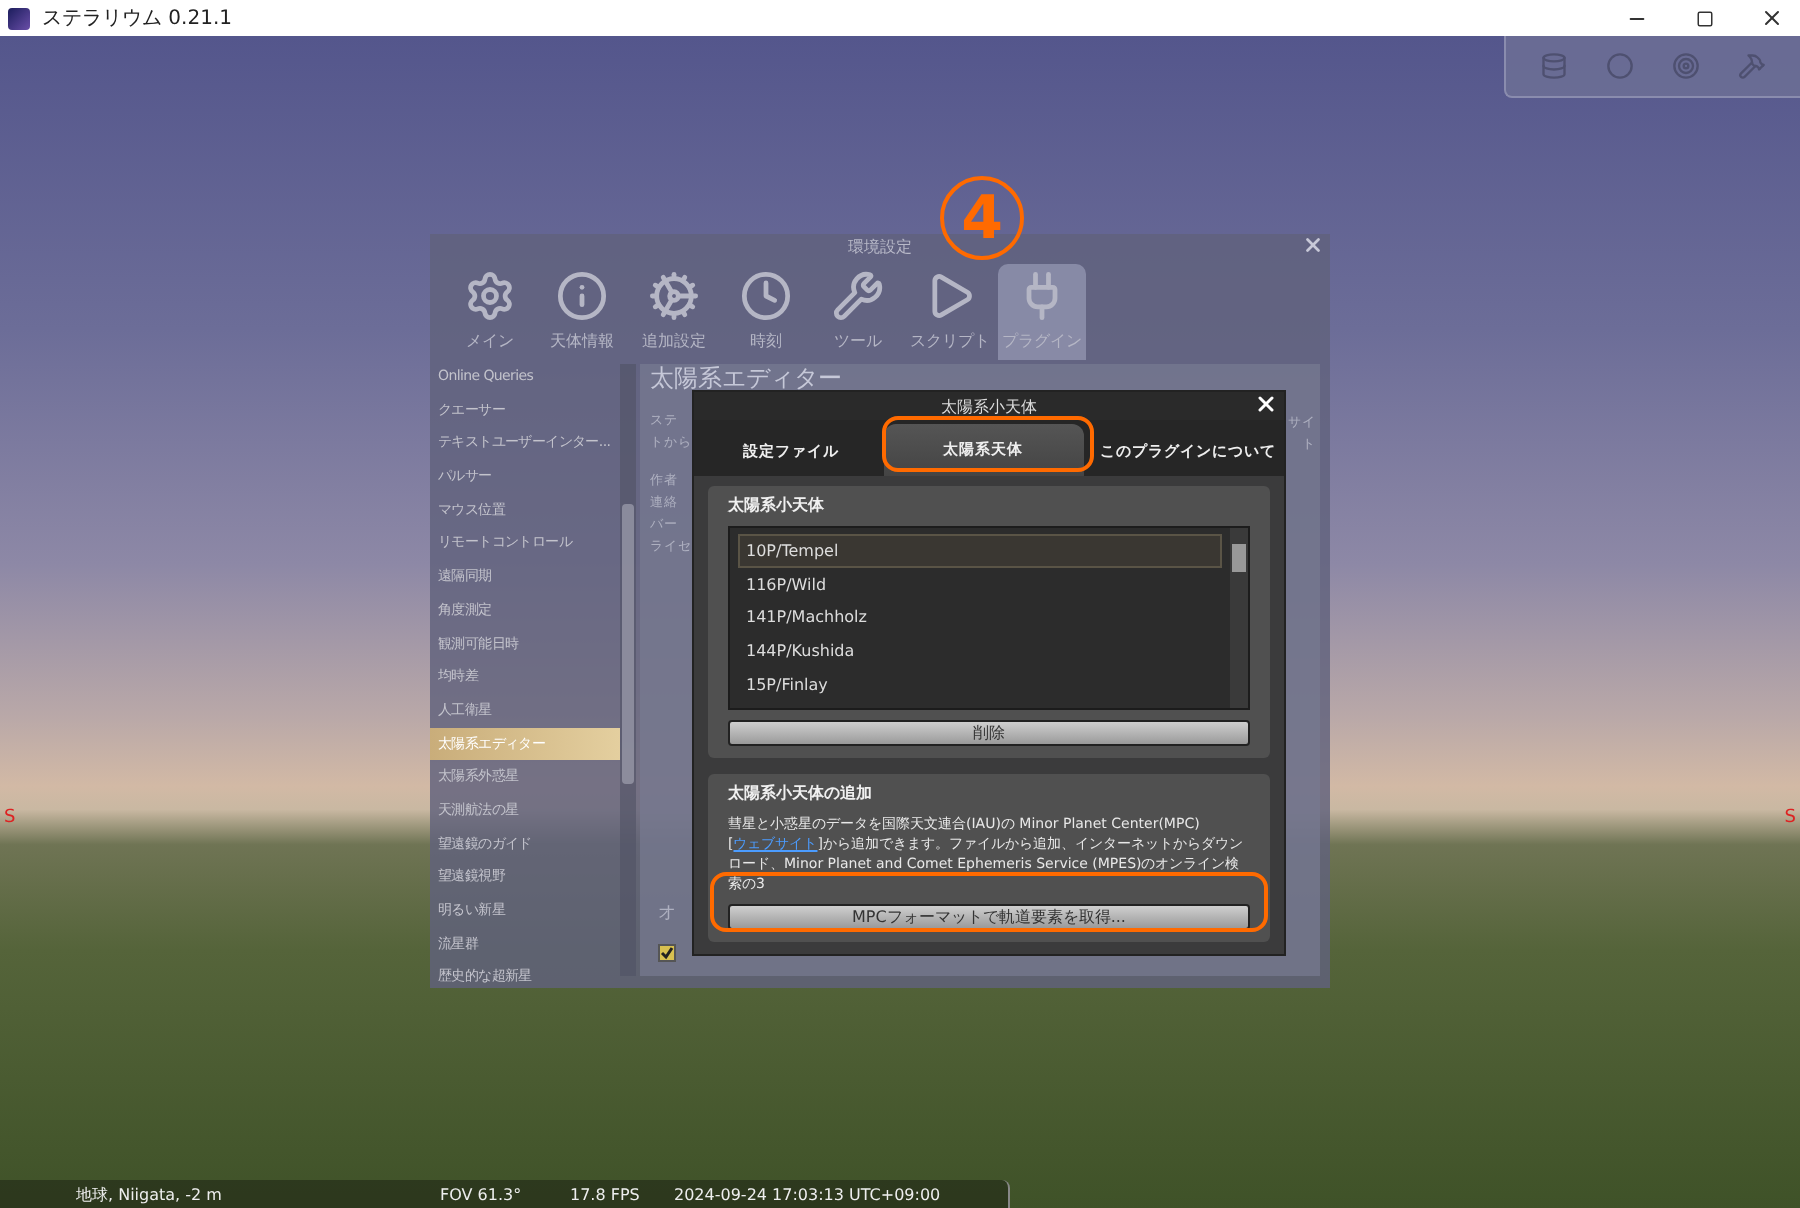 The height and width of the screenshot is (1208, 1800). What do you see at coordinates (149, 1194) in the screenshot?
I see `location-text: 地球, Niigata, -2 m` at bounding box center [149, 1194].